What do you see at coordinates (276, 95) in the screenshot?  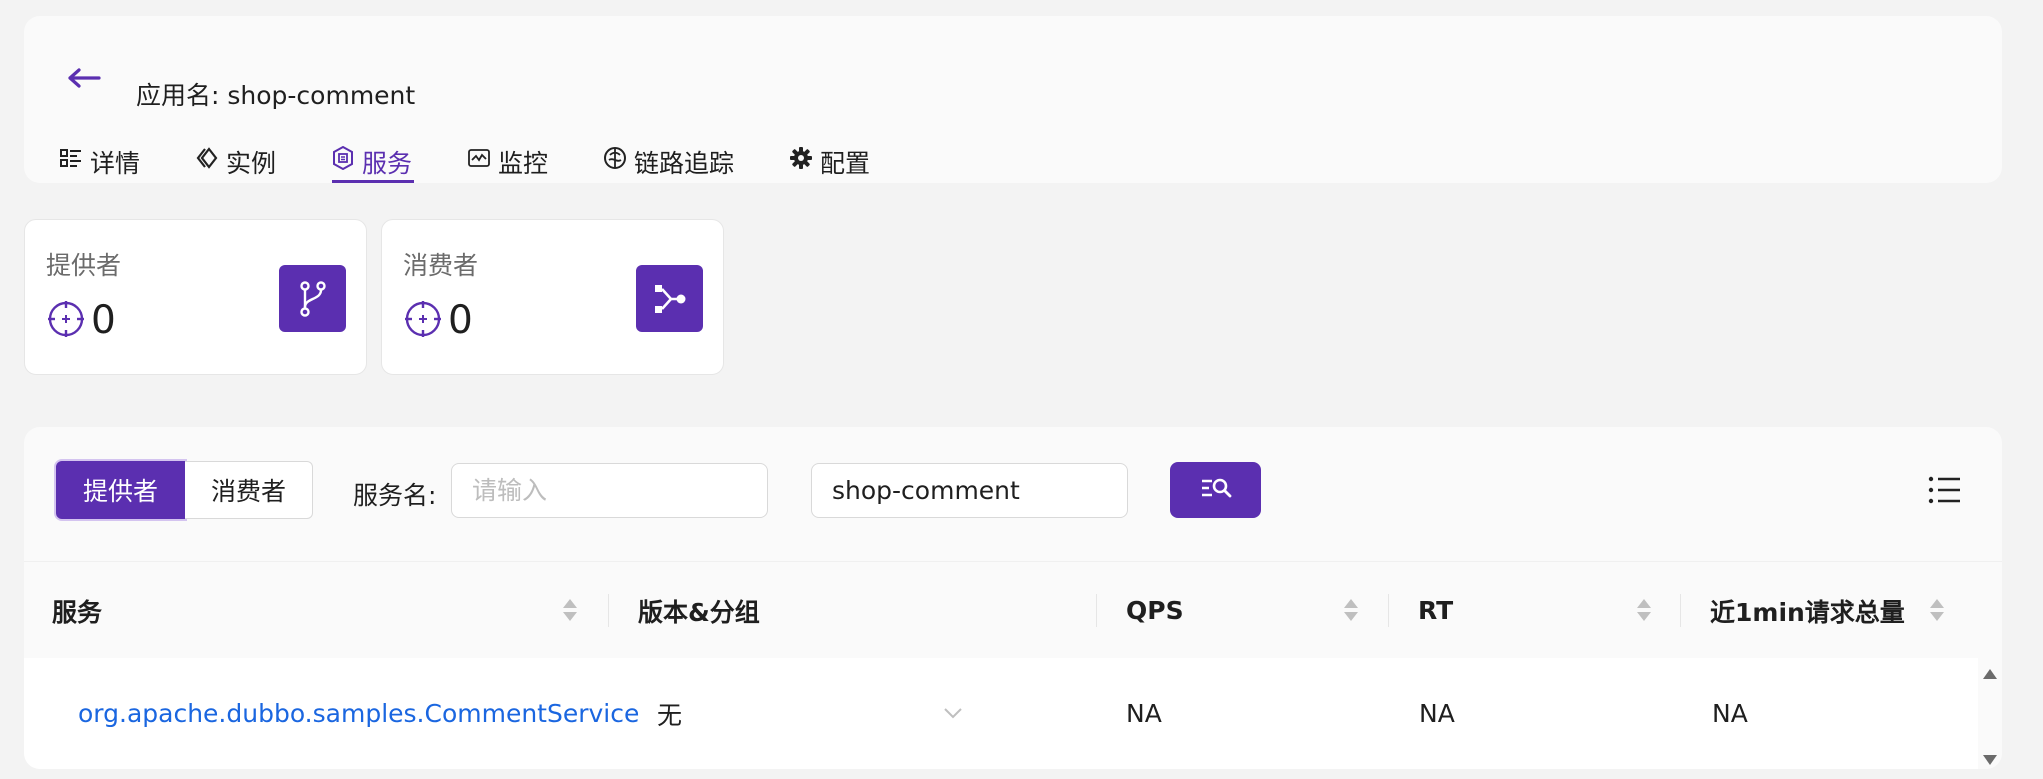 I see `page-title: 应用名: shop-comment` at bounding box center [276, 95].